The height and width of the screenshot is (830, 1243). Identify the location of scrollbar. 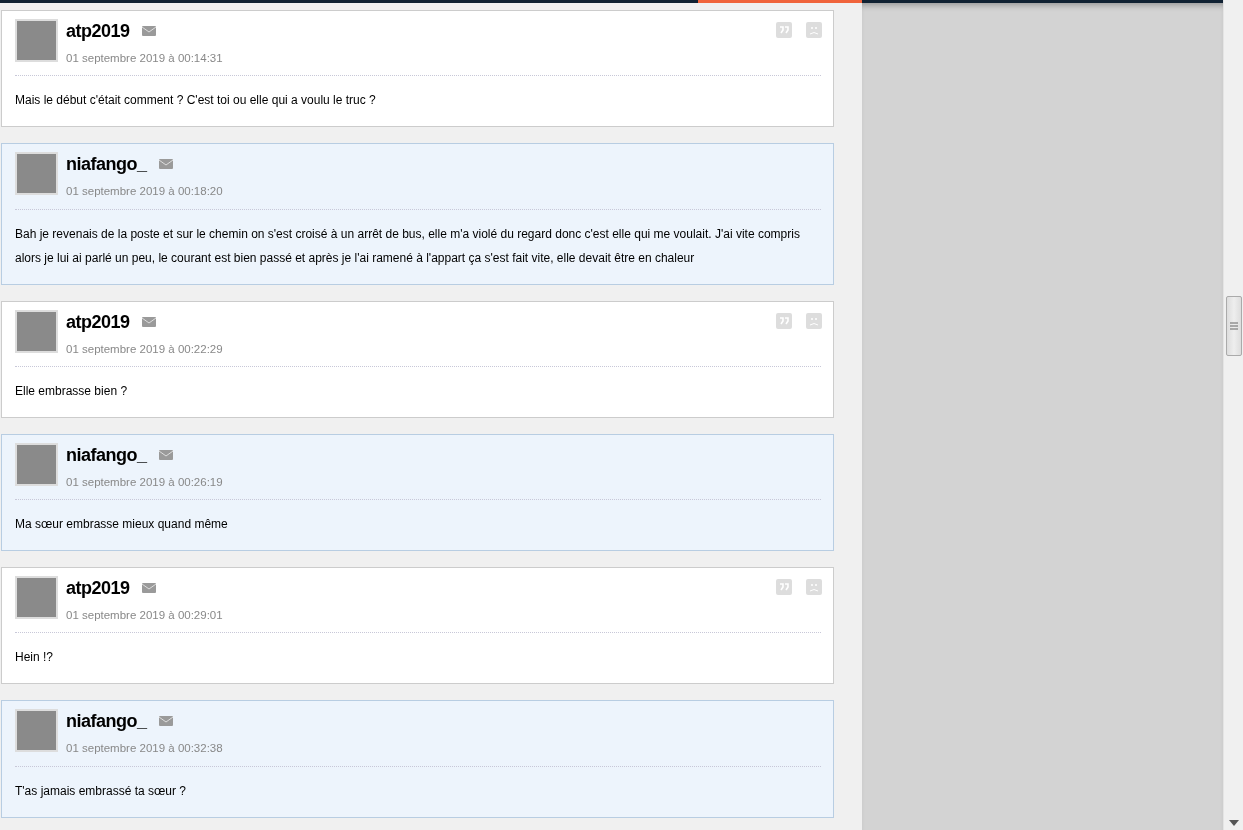
(1233, 415).